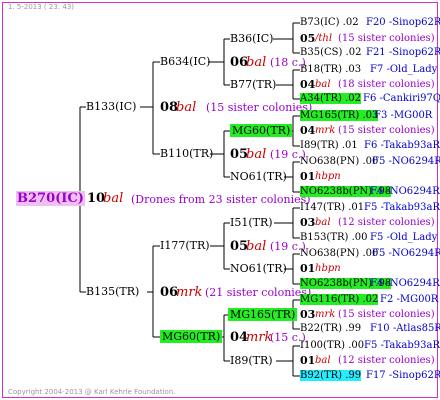 Image resolution: width=440 pixels, height=400 pixels. I want to click on l3-gen-4: 03, so click(308, 222).